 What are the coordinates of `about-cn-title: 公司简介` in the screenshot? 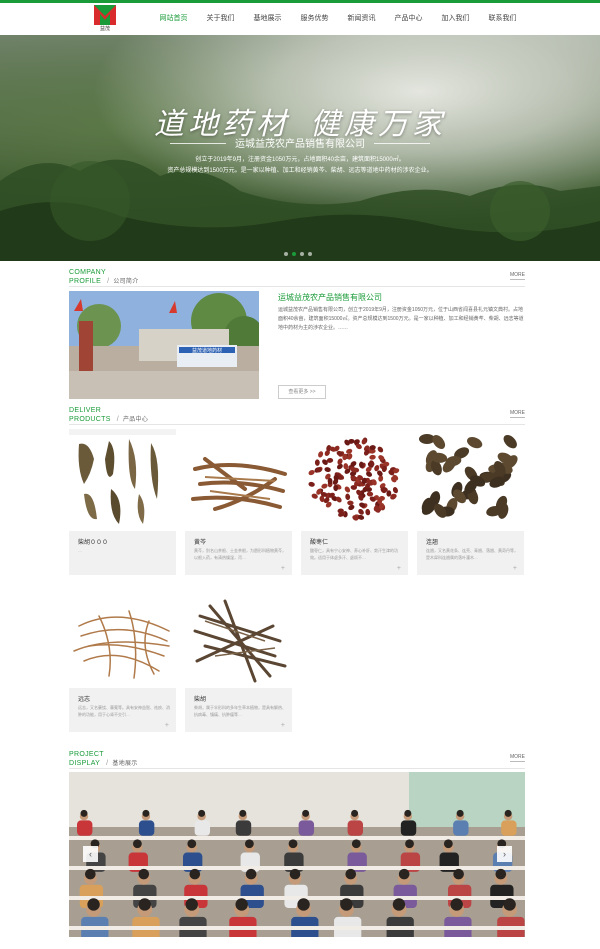 It's located at (126, 282).